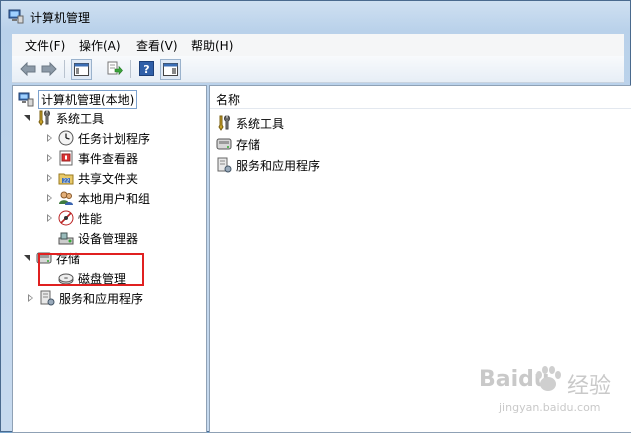 Image resolution: width=631 pixels, height=433 pixels. I want to click on list-item-storage: 存储, so click(238, 144).